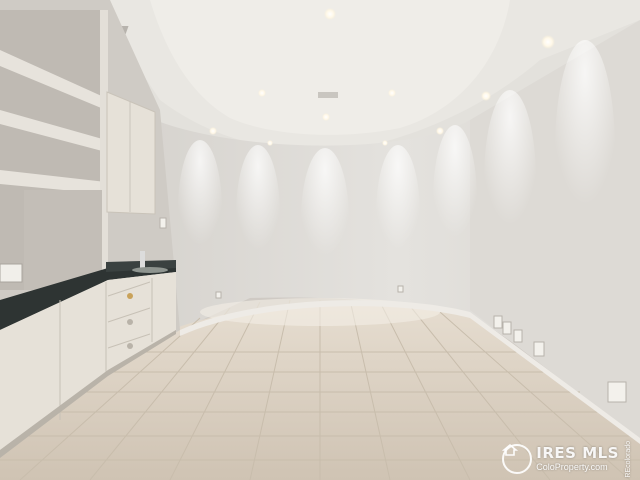 This screenshot has height=480, width=640. Describe the element at coordinates (517, 458) in the screenshot. I see `house-icon` at that location.